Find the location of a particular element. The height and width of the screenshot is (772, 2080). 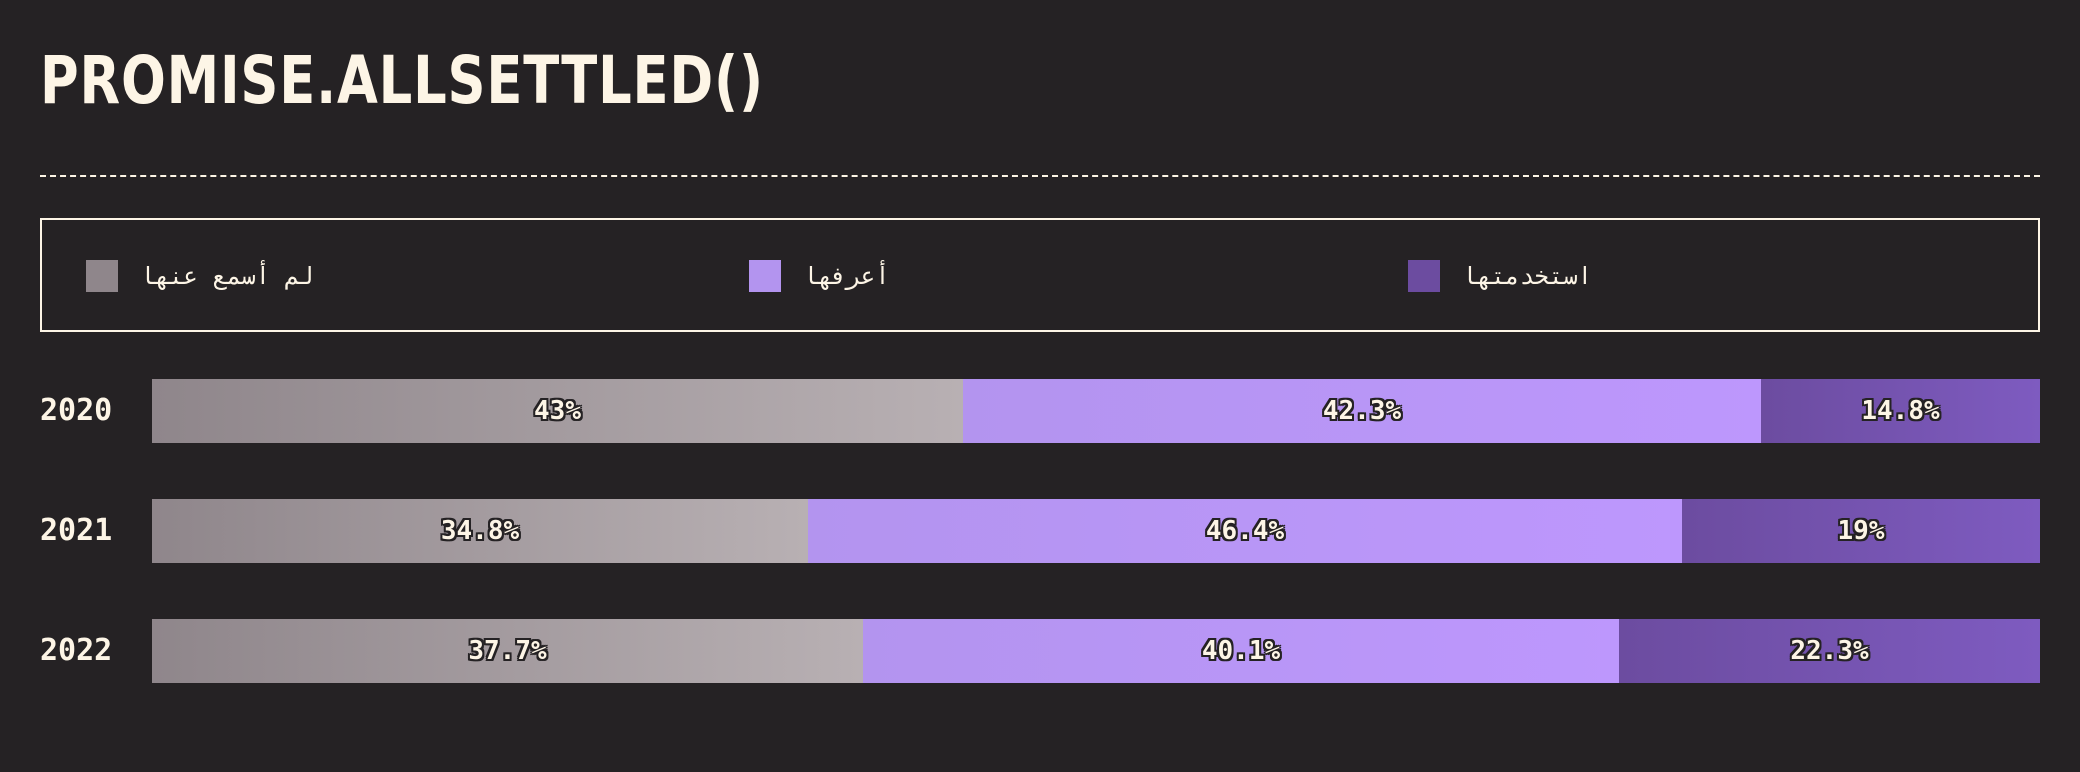

year-label-2022: 2022 is located at coordinates (76, 650).